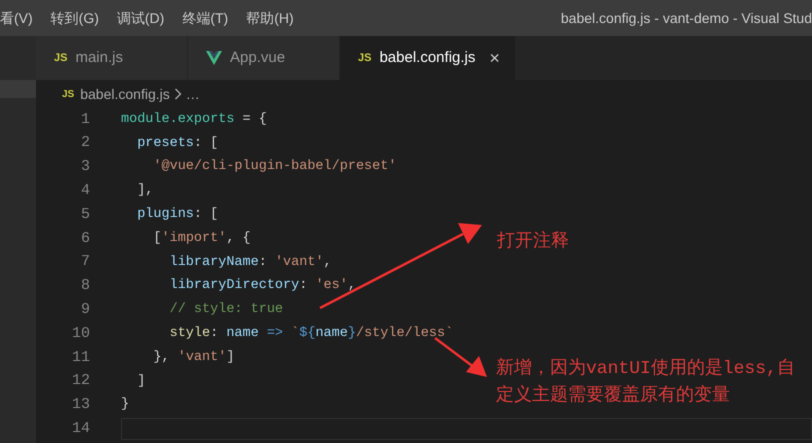  I want to click on tab-label: App.vue, so click(258, 58).